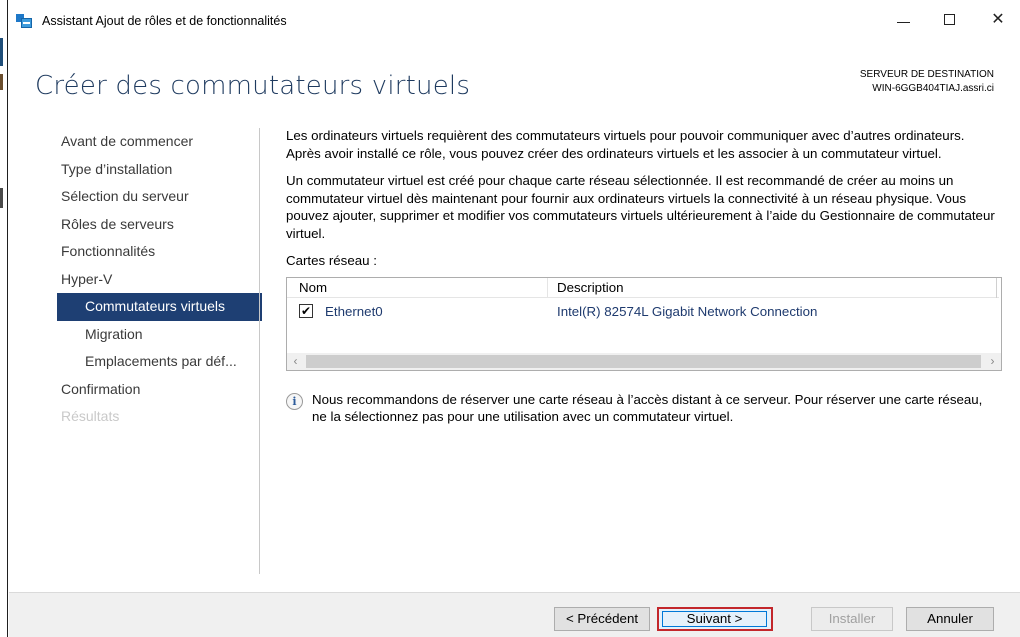  Describe the element at coordinates (159, 225) in the screenshot. I see `nav-item-roles-serveurs: Rôles de serveurs` at that location.